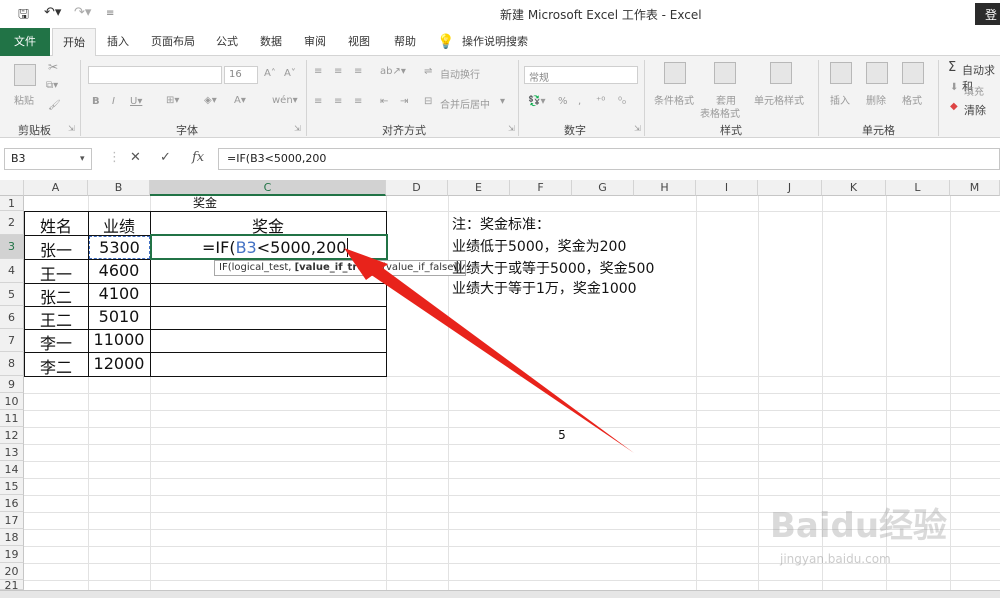 This screenshot has width=1000, height=598. What do you see at coordinates (155, 75) in the screenshot?
I see `font-name-combo` at bounding box center [155, 75].